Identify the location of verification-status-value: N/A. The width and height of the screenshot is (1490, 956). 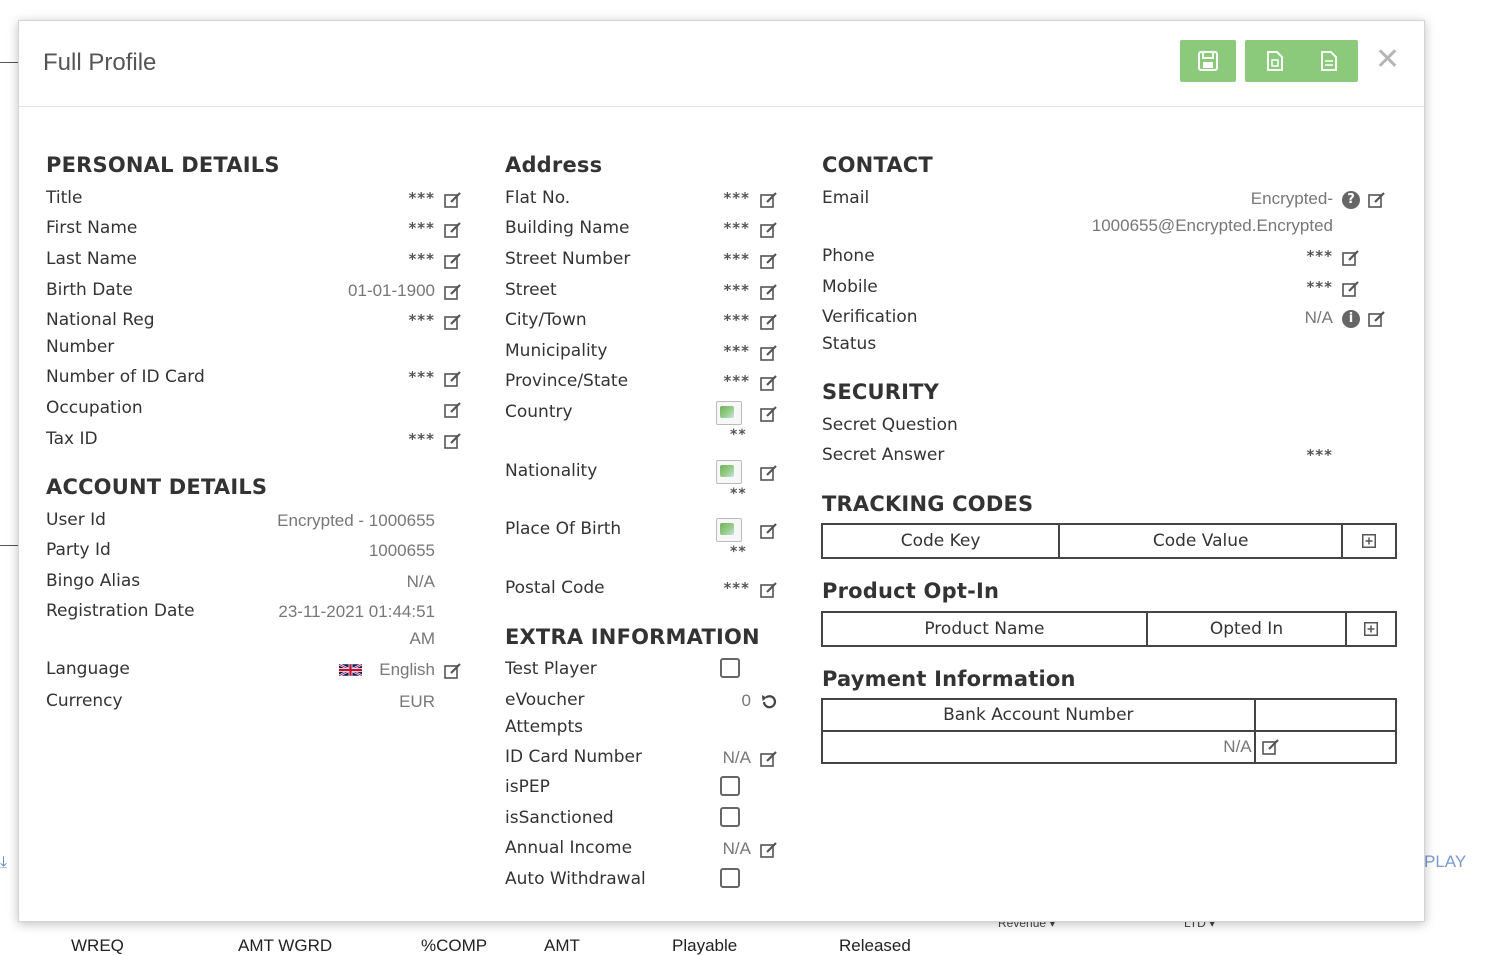
(1318, 317).